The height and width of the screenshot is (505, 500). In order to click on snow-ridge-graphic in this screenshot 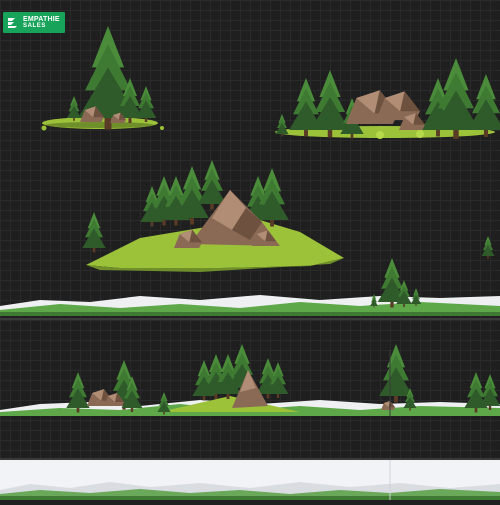, I will do `click(250, 480)`.